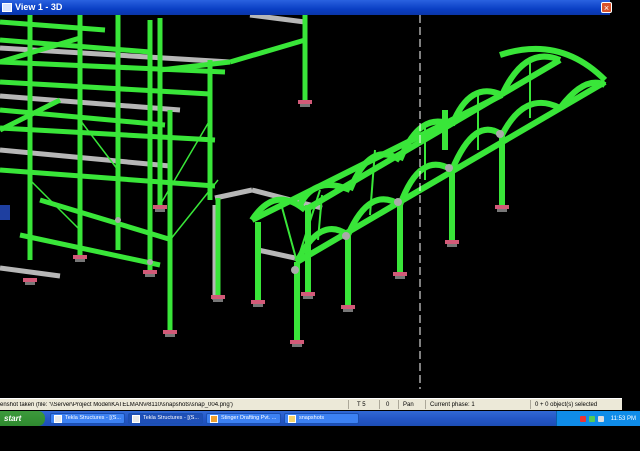 Image resolution: width=640 pixels, height=451 pixels. I want to click on system-tray: 11:53 PM, so click(598, 418).